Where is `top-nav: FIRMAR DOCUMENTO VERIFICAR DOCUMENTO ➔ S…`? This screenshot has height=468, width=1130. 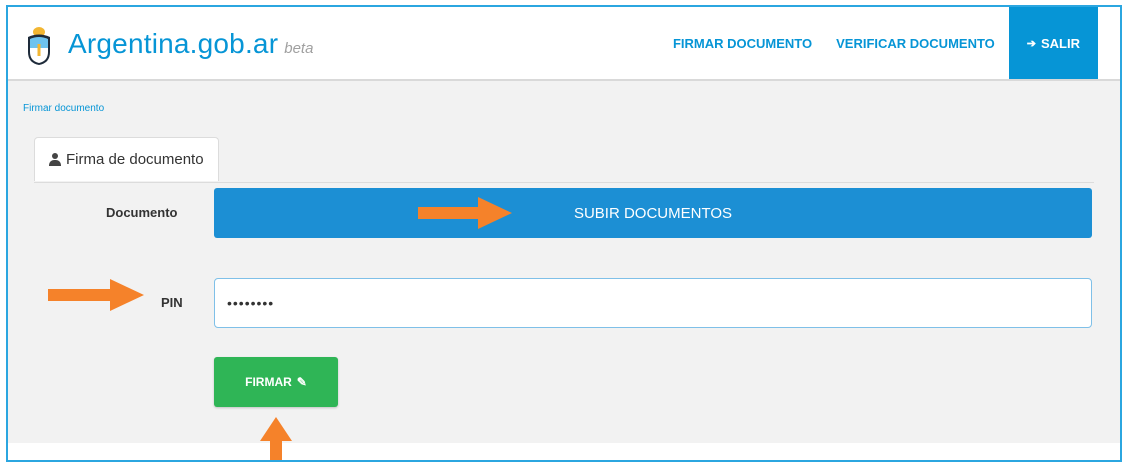
top-nav: FIRMAR DOCUMENTO VERIFICAR DOCUMENTO ➔ S… is located at coordinates (879, 43).